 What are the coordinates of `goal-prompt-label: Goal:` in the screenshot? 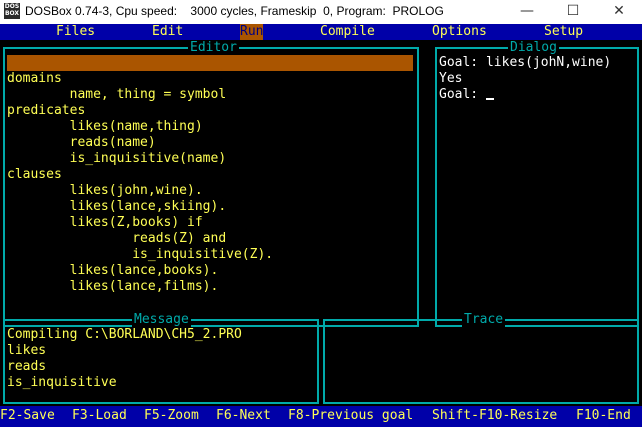 It's located at (462, 94).